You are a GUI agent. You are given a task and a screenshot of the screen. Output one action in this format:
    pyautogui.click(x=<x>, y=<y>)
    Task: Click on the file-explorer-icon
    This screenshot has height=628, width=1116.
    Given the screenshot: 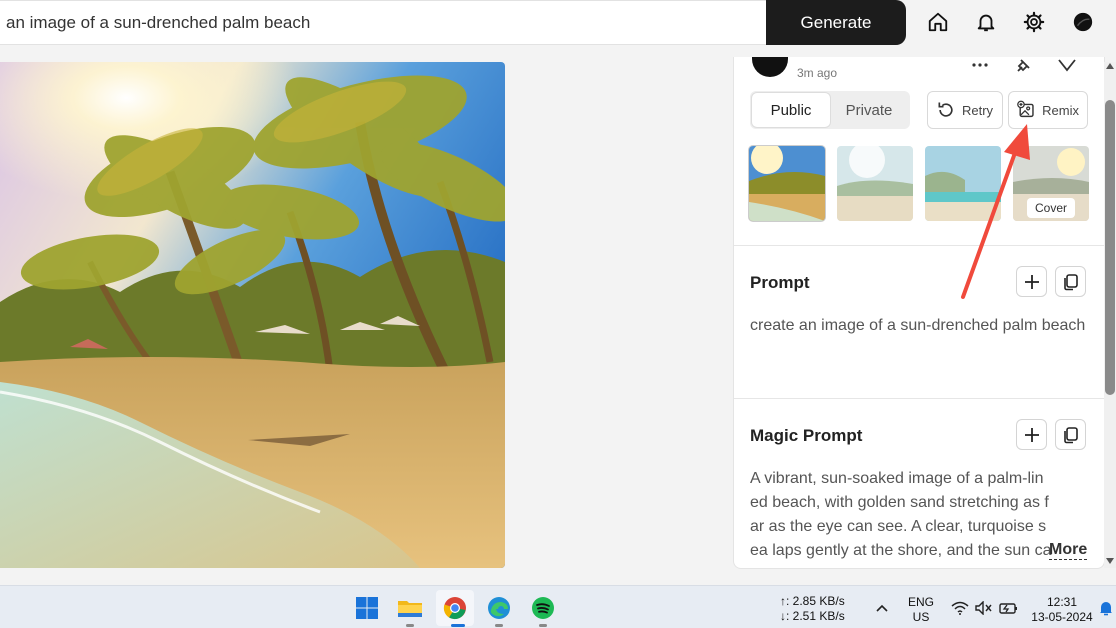 What is the action you would take?
    pyautogui.click(x=410, y=608)
    